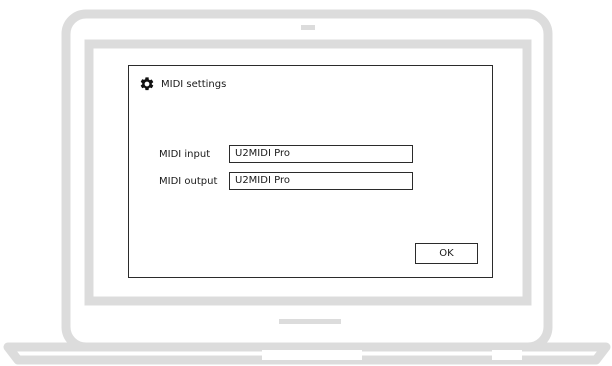 The height and width of the screenshot is (366, 612). Describe the element at coordinates (446, 253) in the screenshot. I see `ok-button: OK` at that location.